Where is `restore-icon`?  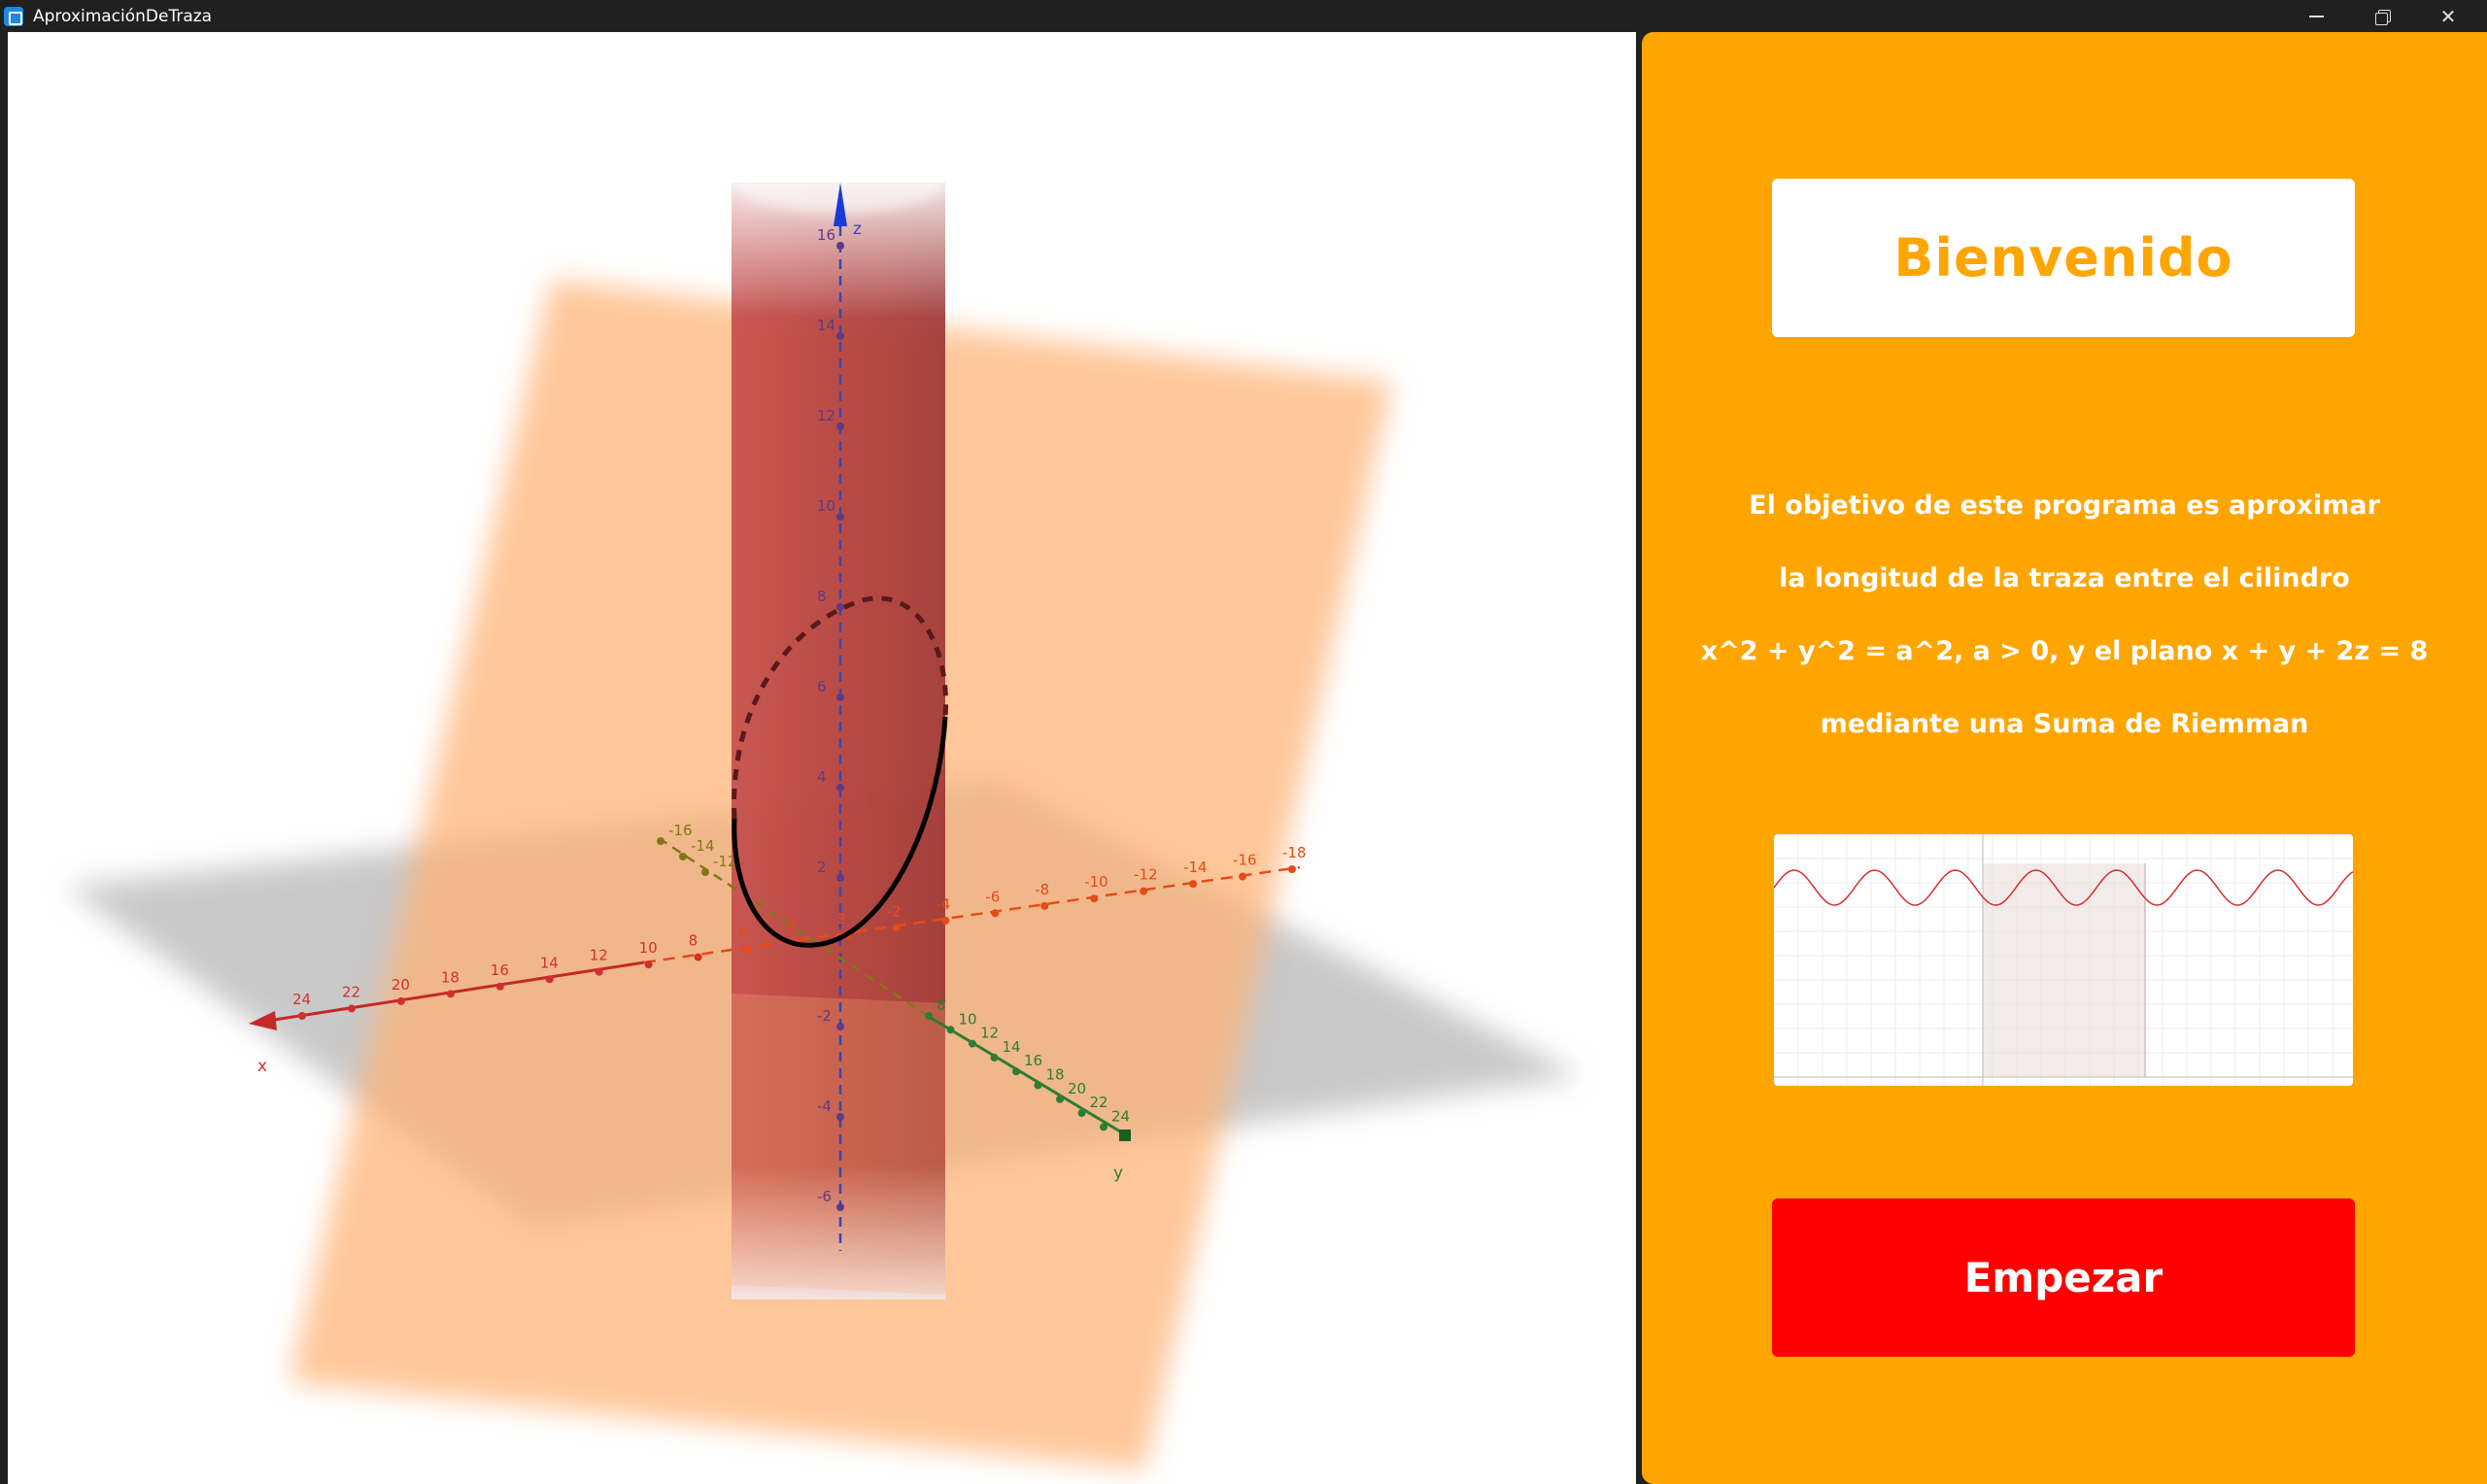
restore-icon is located at coordinates (2383, 17).